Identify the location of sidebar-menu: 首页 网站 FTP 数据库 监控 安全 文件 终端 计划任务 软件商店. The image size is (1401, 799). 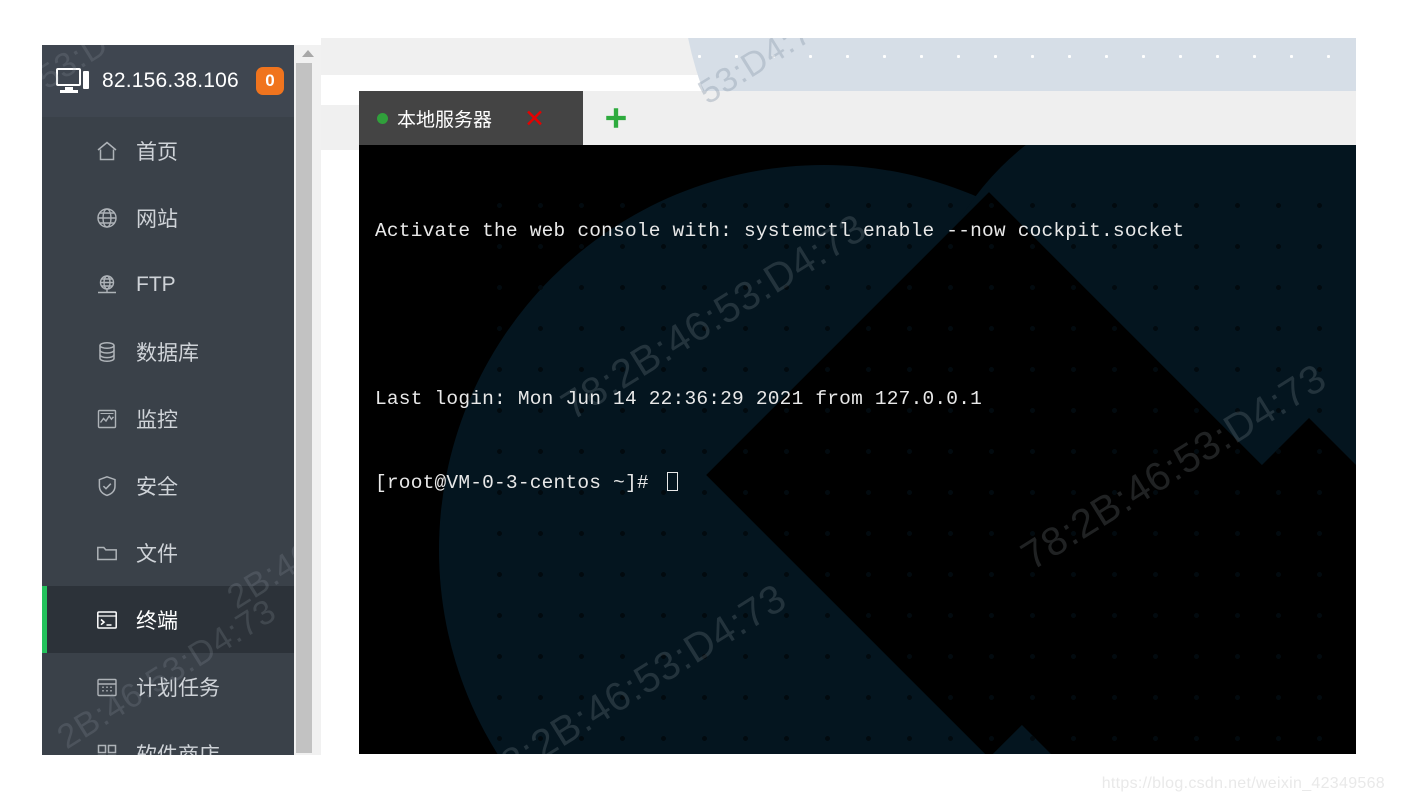
(168, 436).